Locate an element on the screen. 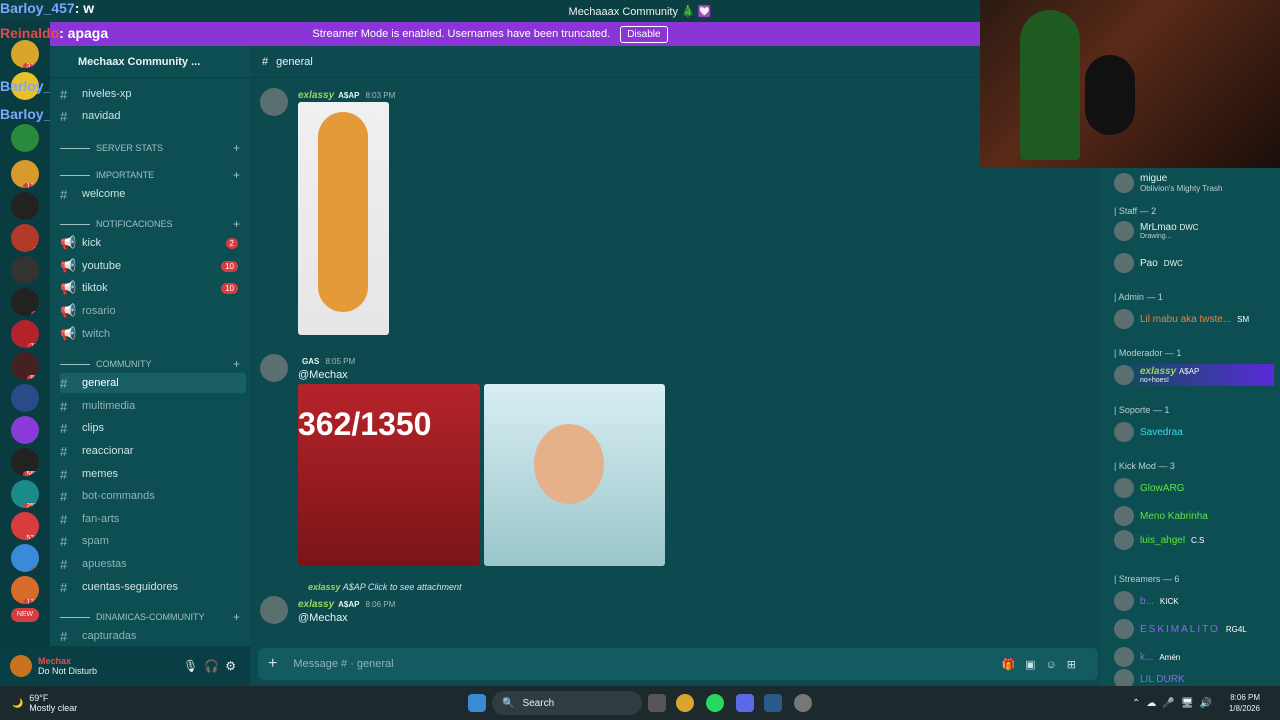 The width and height of the screenshot is (1280, 720). channel-item-fan-arts: # fan-arts is located at coordinates (153, 519).